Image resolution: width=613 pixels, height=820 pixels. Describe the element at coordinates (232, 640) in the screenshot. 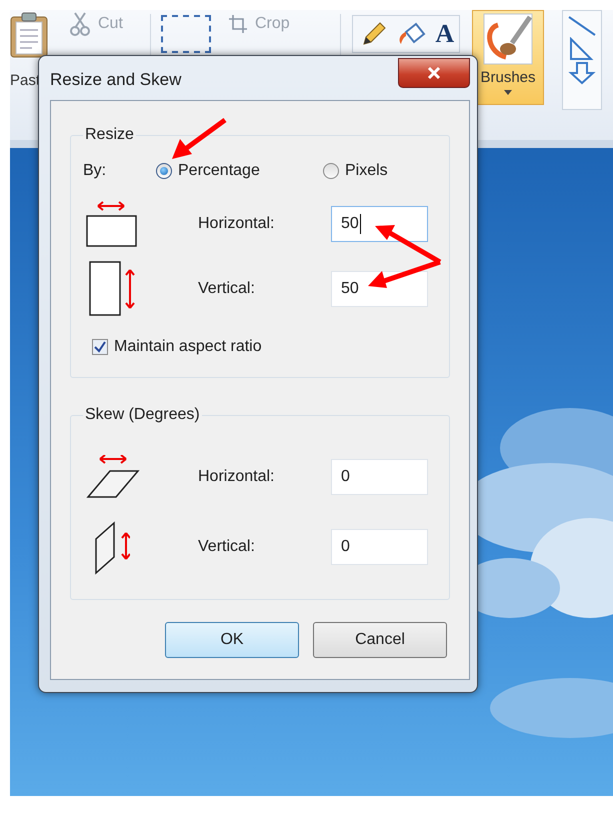

I see `ok-button: OK` at that location.